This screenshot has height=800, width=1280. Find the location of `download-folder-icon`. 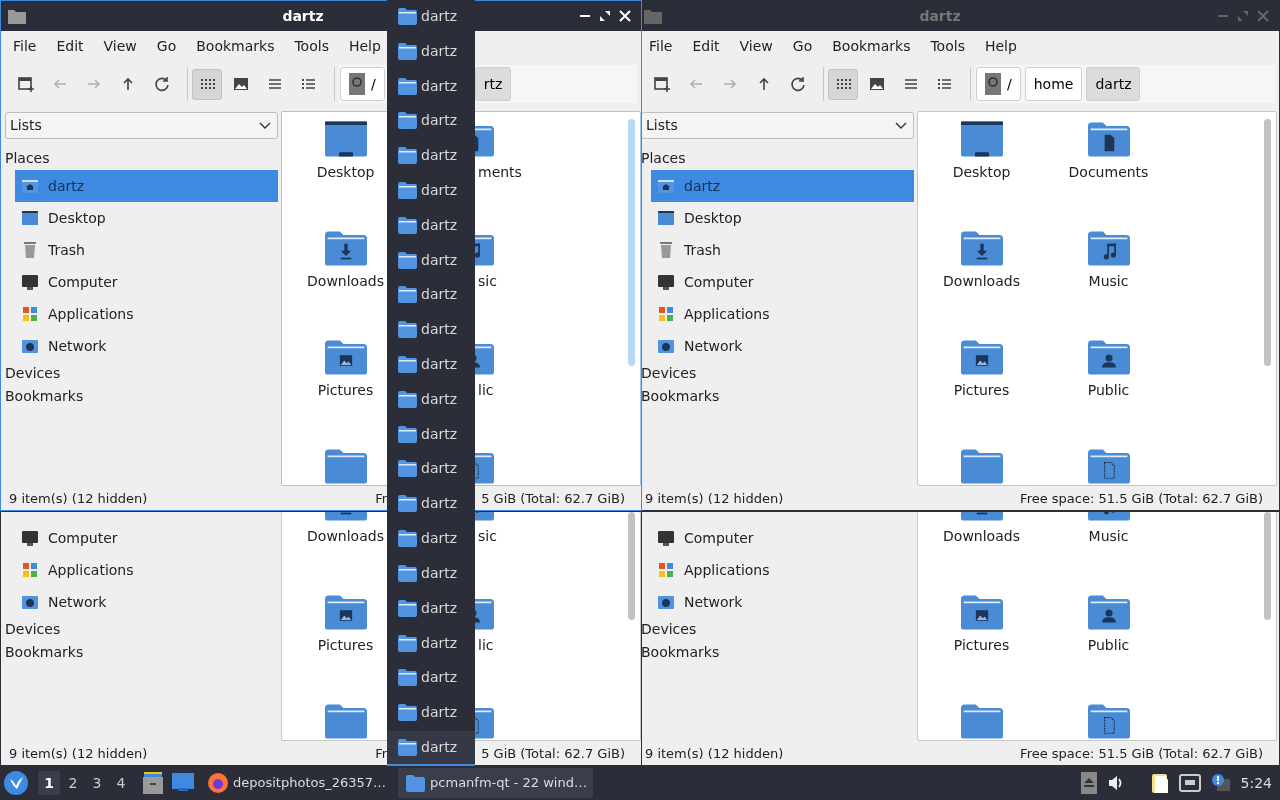

download-folder-icon is located at coordinates (981, 248).